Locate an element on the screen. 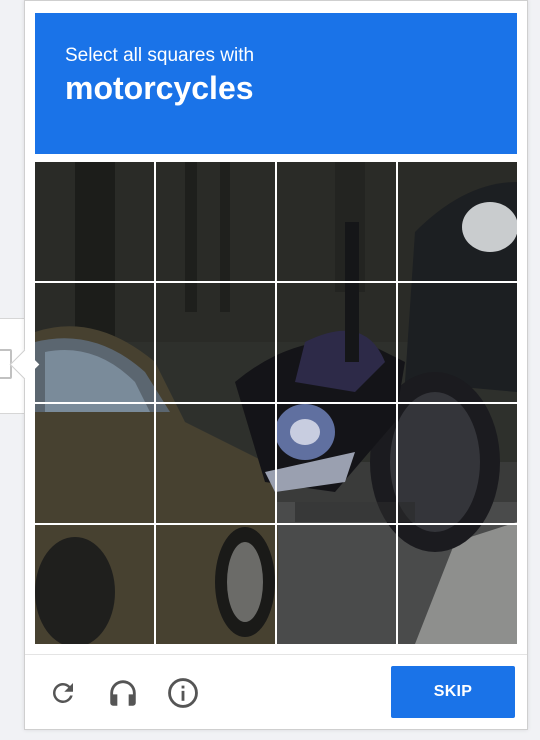  image-tile-r2-c4 is located at coordinates (457, 342).